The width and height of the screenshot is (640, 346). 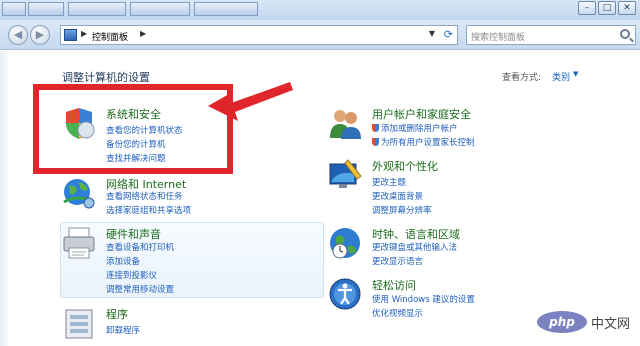 I want to click on view-by-value: 类别, so click(x=561, y=76).